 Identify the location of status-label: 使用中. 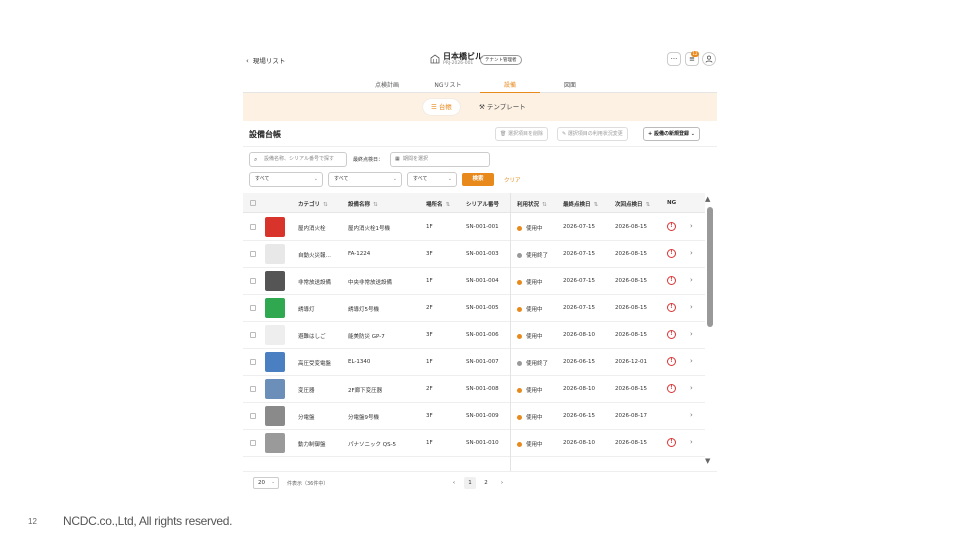
(534, 283).